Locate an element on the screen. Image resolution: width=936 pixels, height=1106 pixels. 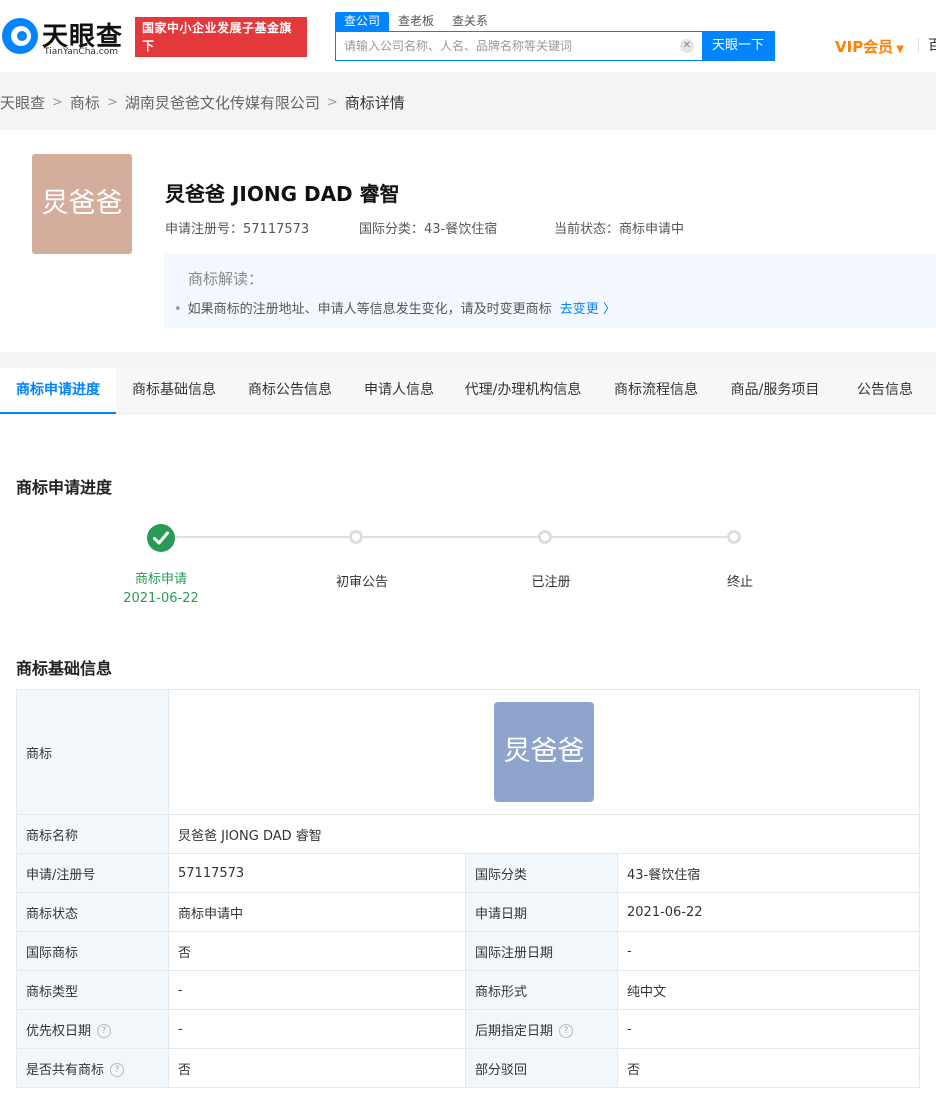
gov-badge: 国家中小企业发展子基金旗下 官方备案企业征信机构 is located at coordinates (221, 44).